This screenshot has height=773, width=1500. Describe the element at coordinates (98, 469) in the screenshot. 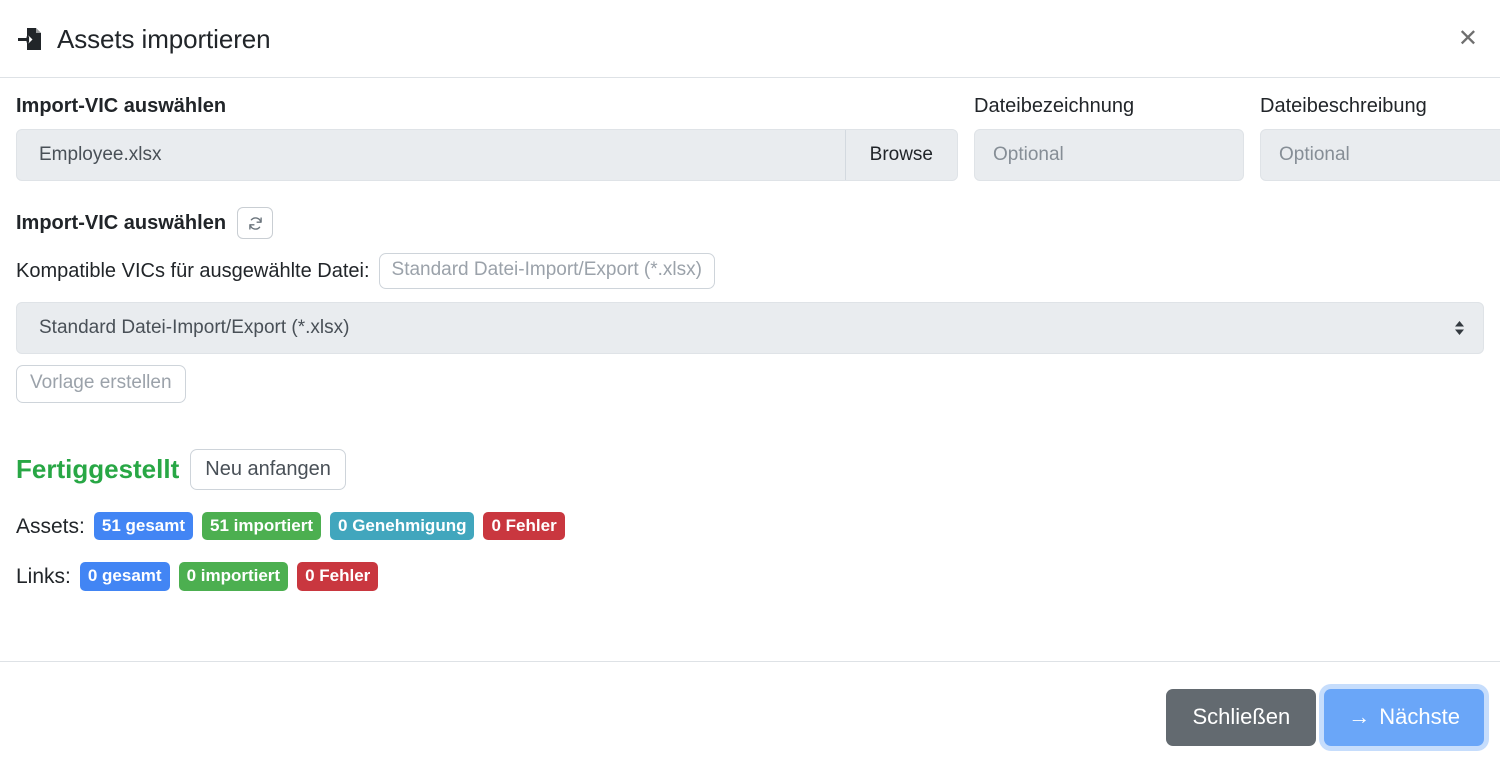

I see `status-badge: Fertiggestellt` at that location.